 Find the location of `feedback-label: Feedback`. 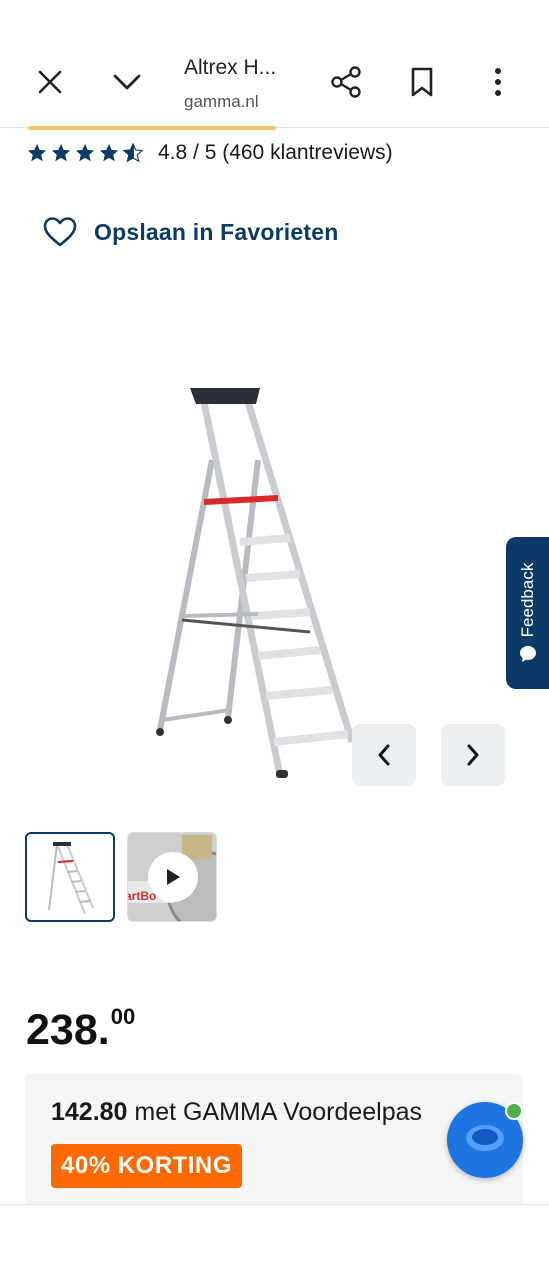

feedback-label: Feedback is located at coordinates (527, 600).